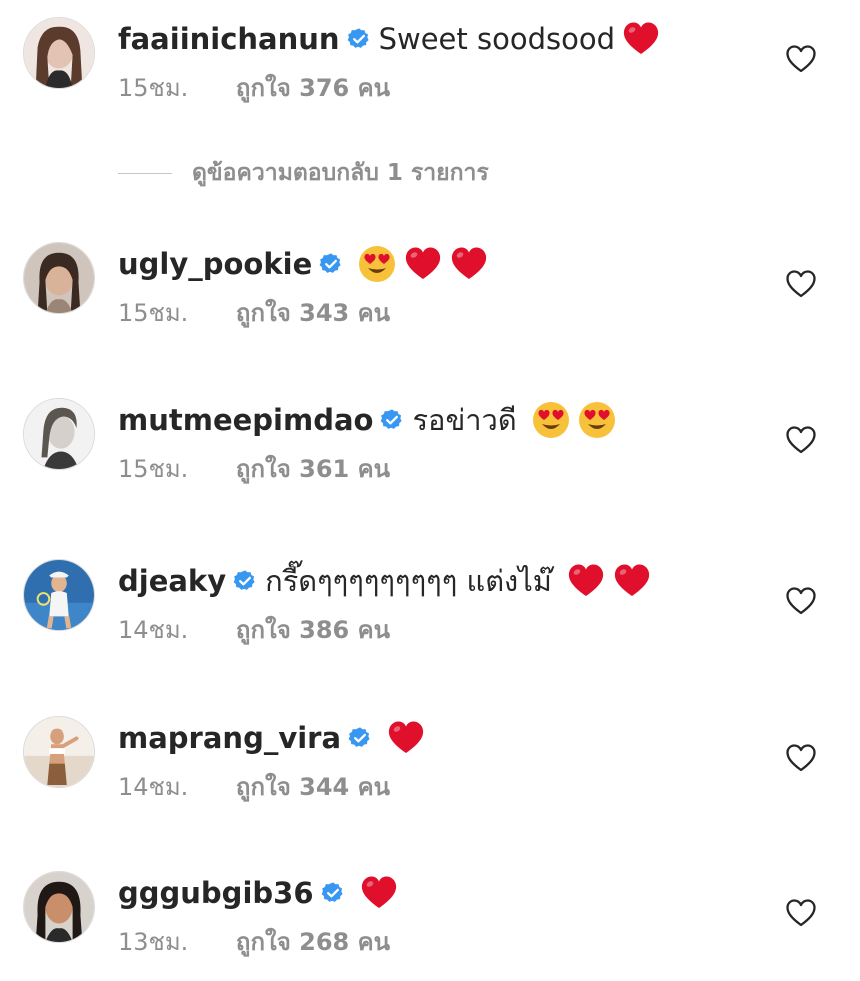  I want to click on like-count: ถูกใจ 361 คน, so click(313, 469).